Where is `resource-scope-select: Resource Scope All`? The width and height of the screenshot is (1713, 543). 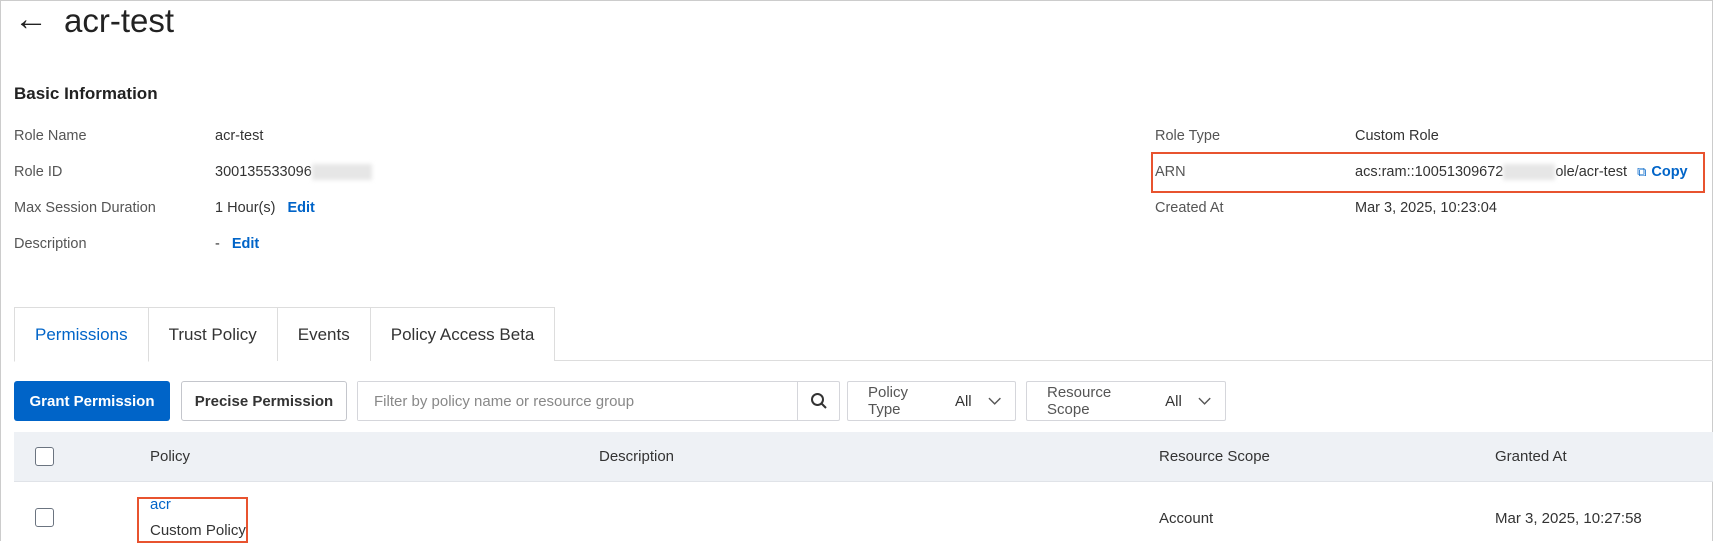 resource-scope-select: Resource Scope All is located at coordinates (1126, 401).